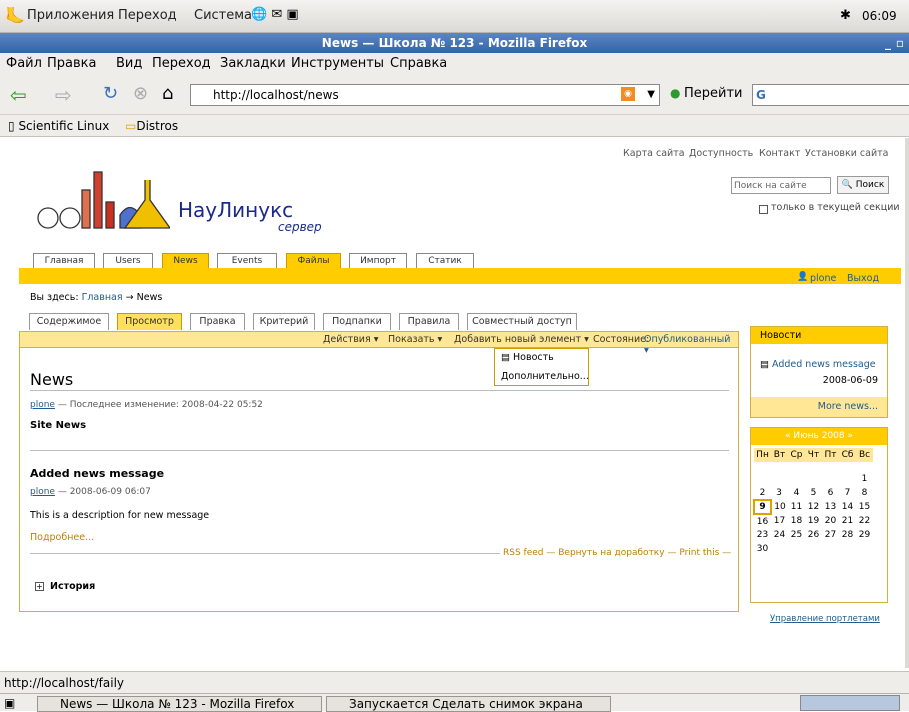  Describe the element at coordinates (713, 93) in the screenshot. I see `go-button: Перейти` at that location.